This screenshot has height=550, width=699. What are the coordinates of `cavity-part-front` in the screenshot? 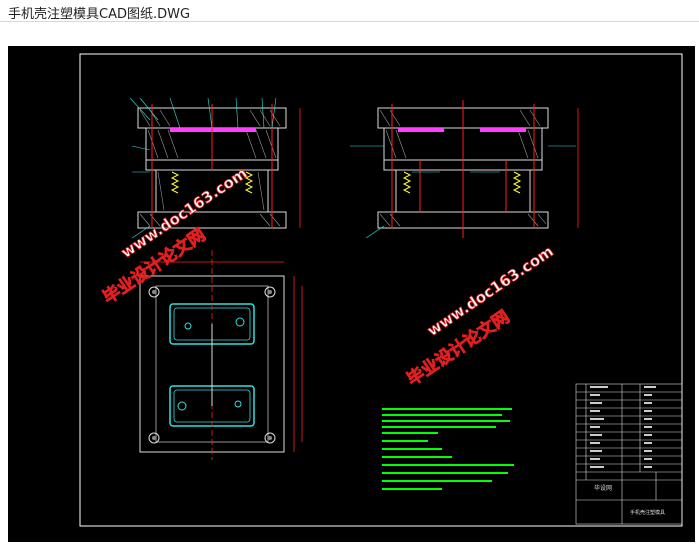 It's located at (213, 130).